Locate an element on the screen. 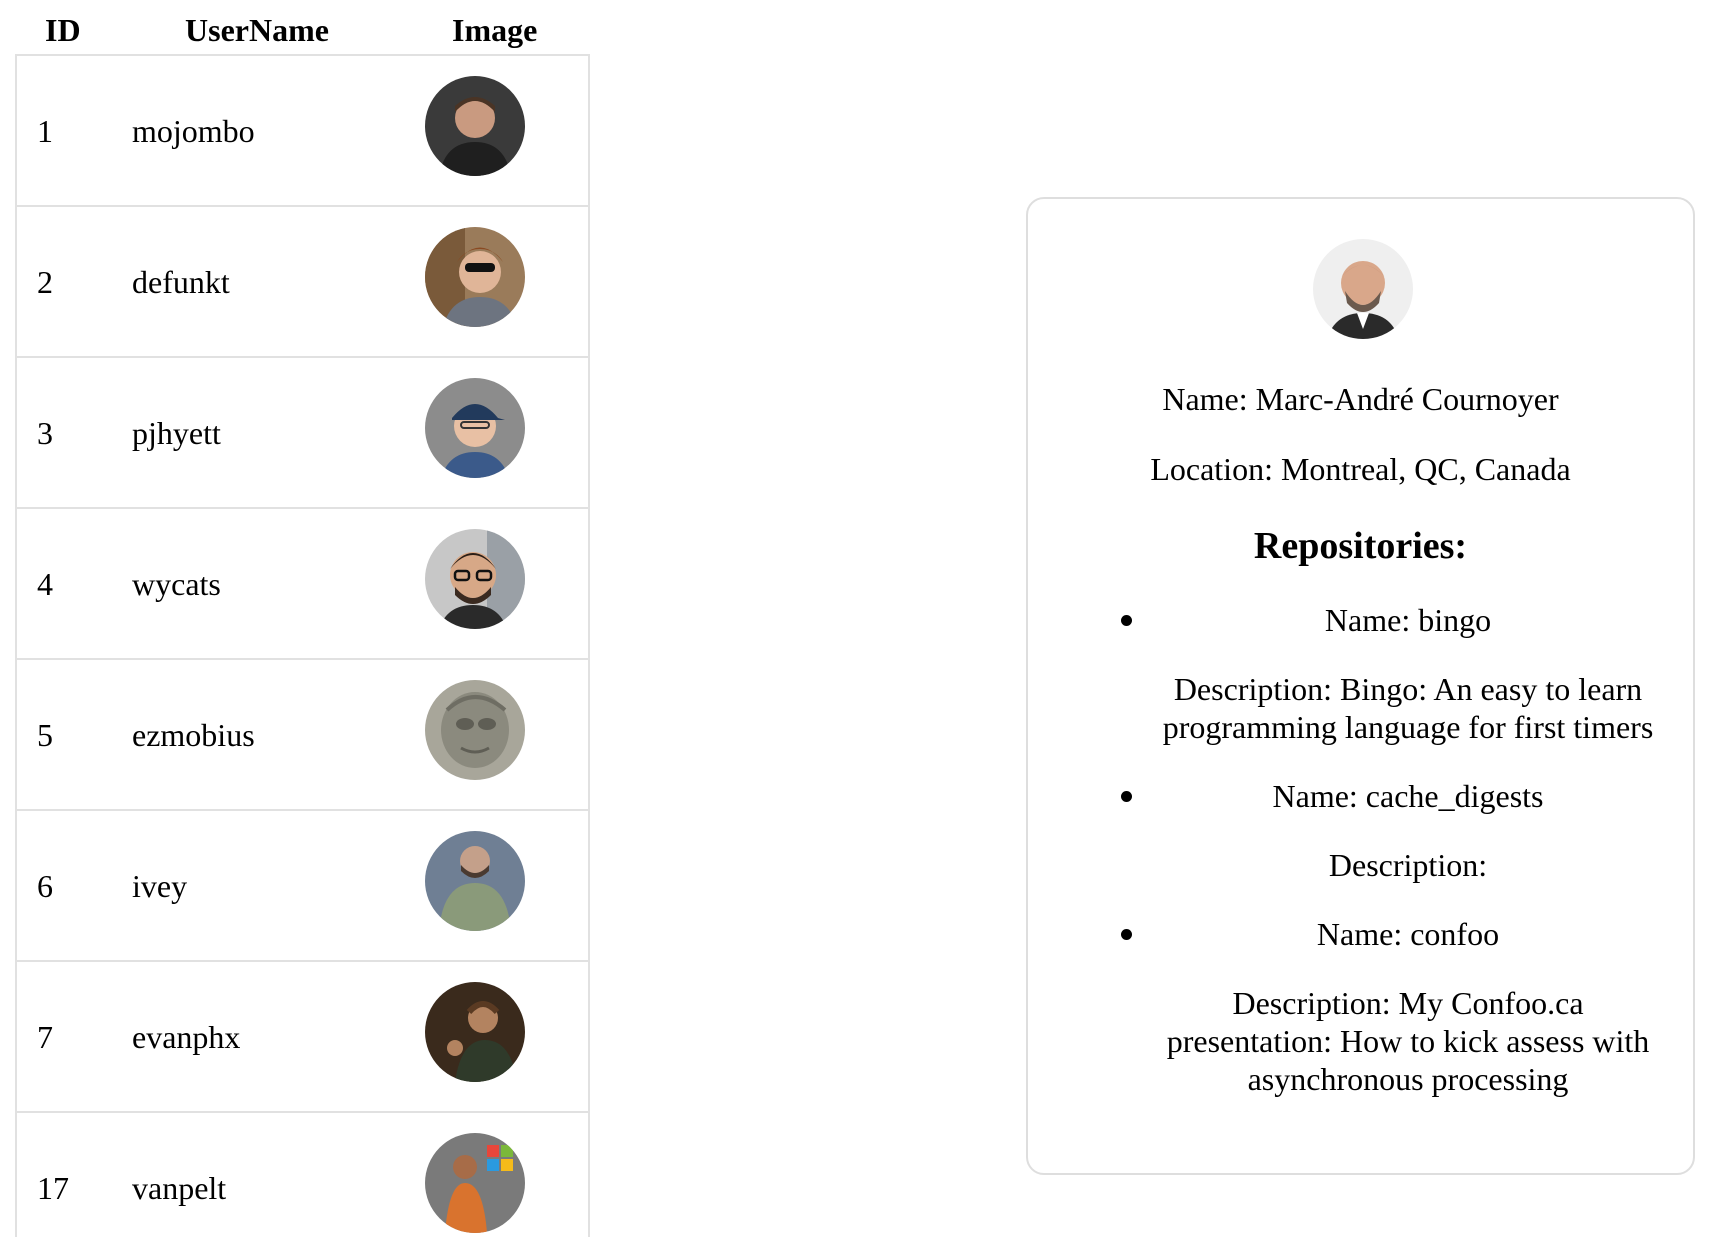 This screenshot has height=1237, width=1714. table-row: 7 evanphx is located at coordinates (302, 1037).